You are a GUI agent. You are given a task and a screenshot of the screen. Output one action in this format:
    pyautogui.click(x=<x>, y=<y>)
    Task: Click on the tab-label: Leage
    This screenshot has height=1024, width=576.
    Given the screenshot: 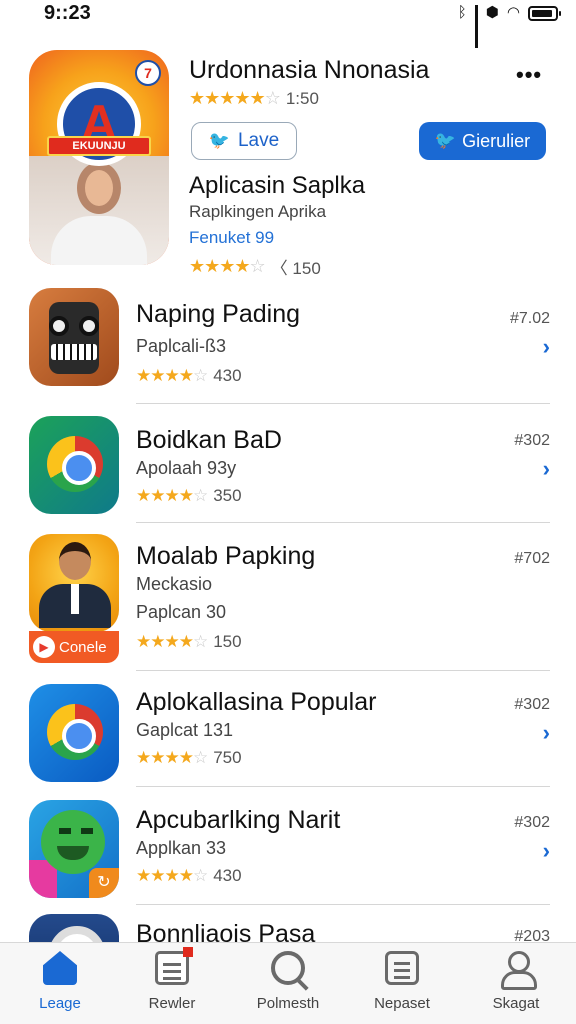 What is the action you would take?
    pyautogui.click(x=60, y=1003)
    